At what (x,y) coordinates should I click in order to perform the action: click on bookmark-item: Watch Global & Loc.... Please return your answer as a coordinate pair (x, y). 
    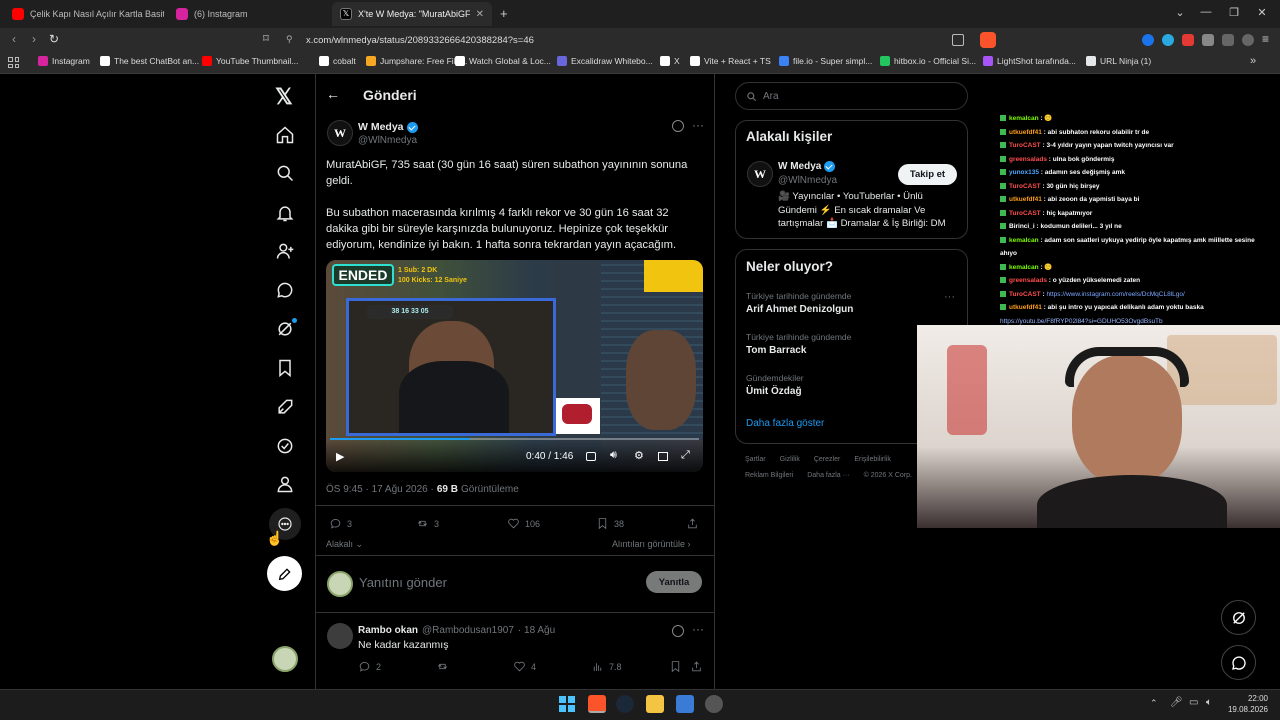
    Looking at the image, I should click on (503, 61).